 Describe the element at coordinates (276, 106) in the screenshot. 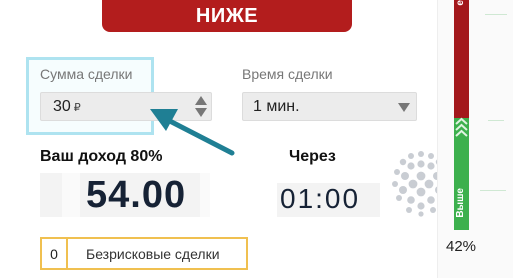

I see `time-value: 1 мин.` at that location.